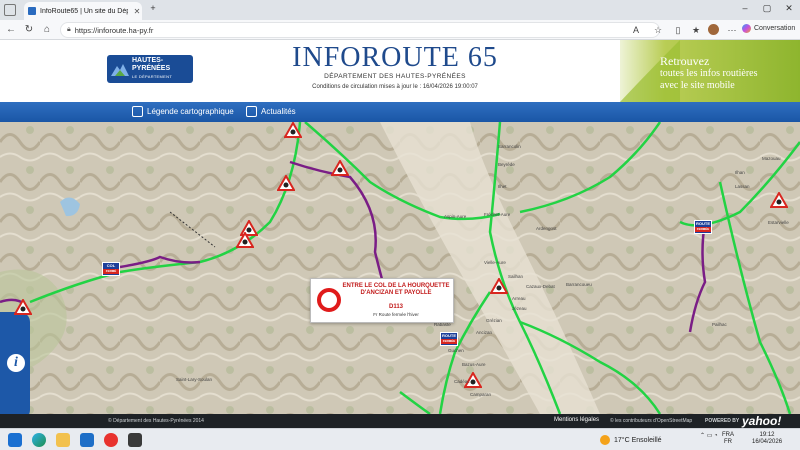 The height and width of the screenshot is (450, 800). Describe the element at coordinates (709, 435) in the screenshot. I see `tray-icons: ⌃ ▭ ◔` at that location.